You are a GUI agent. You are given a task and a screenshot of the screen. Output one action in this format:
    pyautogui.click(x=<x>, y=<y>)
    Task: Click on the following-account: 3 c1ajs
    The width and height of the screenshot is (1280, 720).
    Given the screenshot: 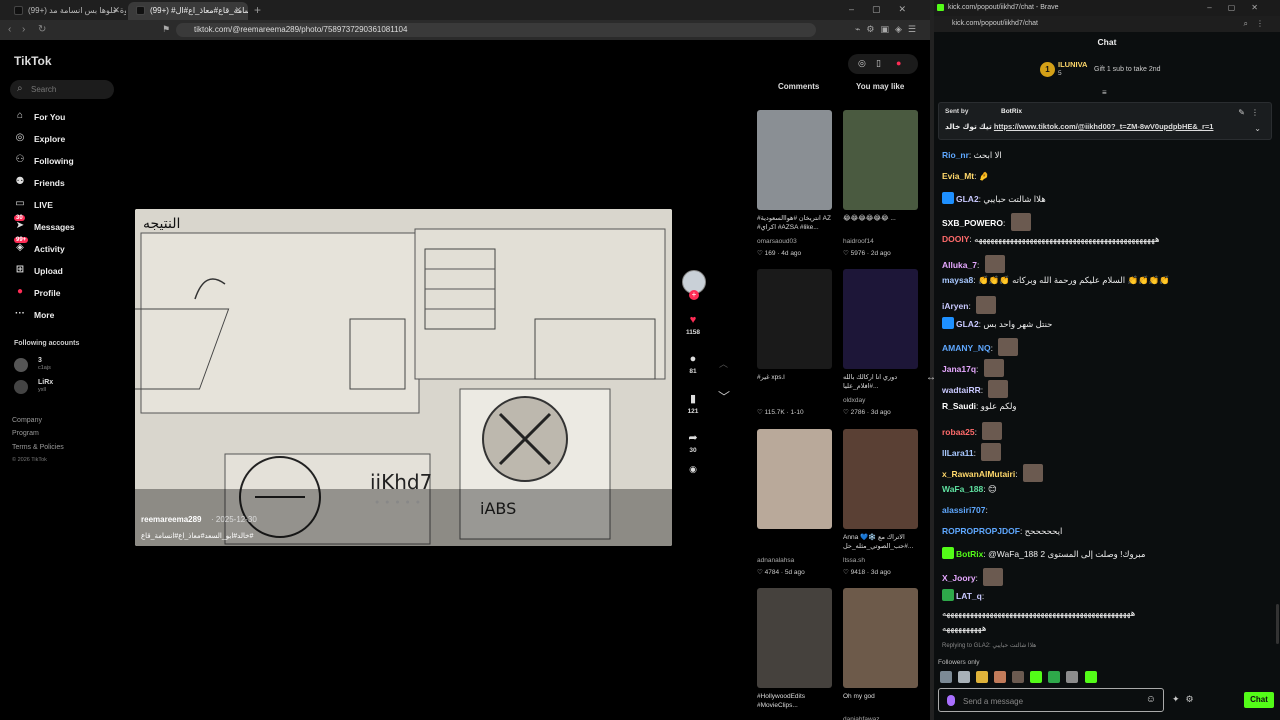 What is the action you would take?
    pyautogui.click(x=64, y=365)
    